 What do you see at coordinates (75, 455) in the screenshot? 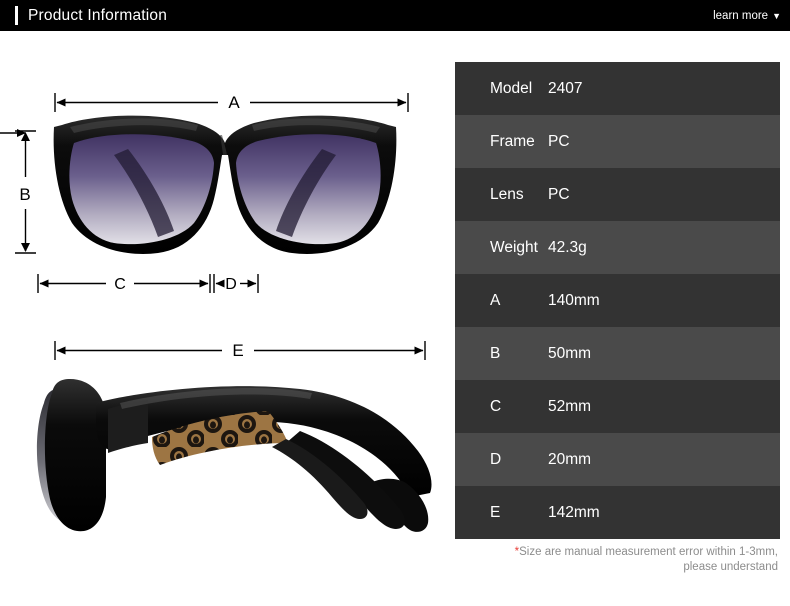
I see `side-front-rim` at bounding box center [75, 455].